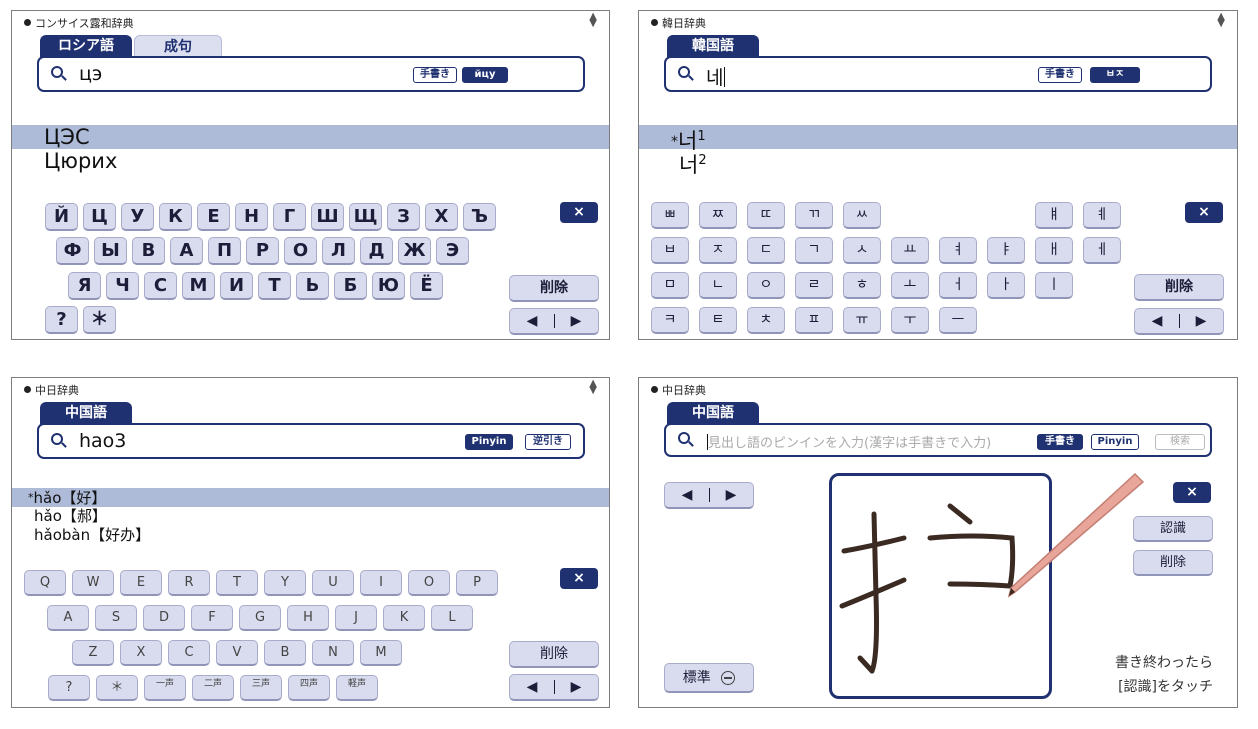 The height and width of the screenshot is (729, 1258). Describe the element at coordinates (938, 163) in the screenshot. I see `result-item: 너2` at that location.